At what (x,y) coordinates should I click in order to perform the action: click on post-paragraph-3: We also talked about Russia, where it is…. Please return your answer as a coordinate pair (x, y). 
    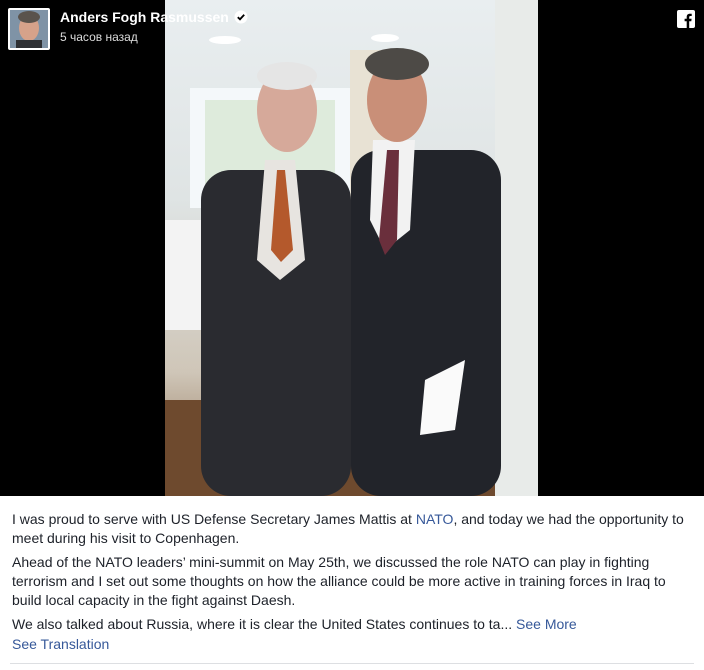
    Looking at the image, I should click on (352, 624).